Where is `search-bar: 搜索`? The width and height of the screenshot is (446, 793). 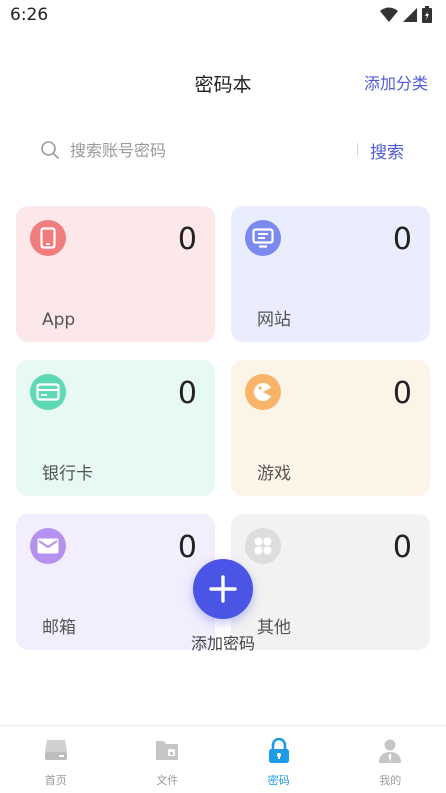
search-bar: 搜索 is located at coordinates (224, 150).